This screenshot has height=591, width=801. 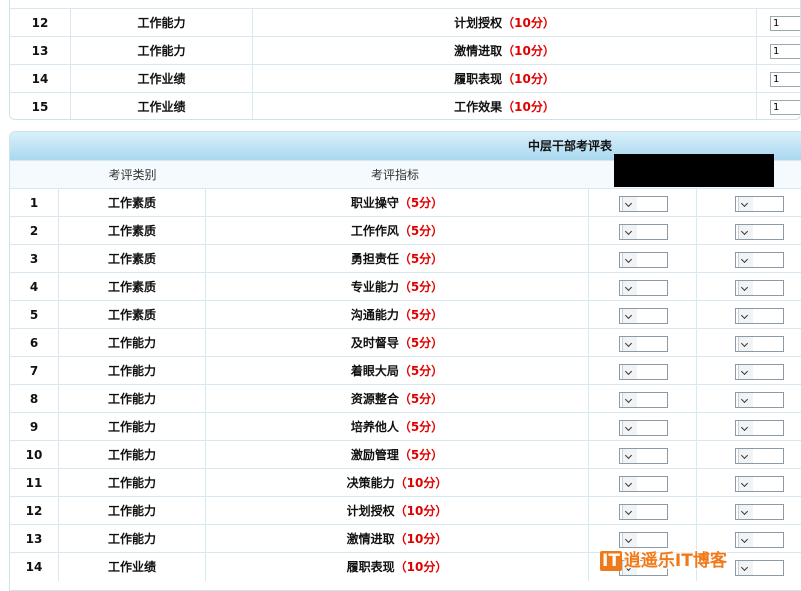 I want to click on table-row: 11工作能力决策能力（10分）11, so click(x=405, y=482).